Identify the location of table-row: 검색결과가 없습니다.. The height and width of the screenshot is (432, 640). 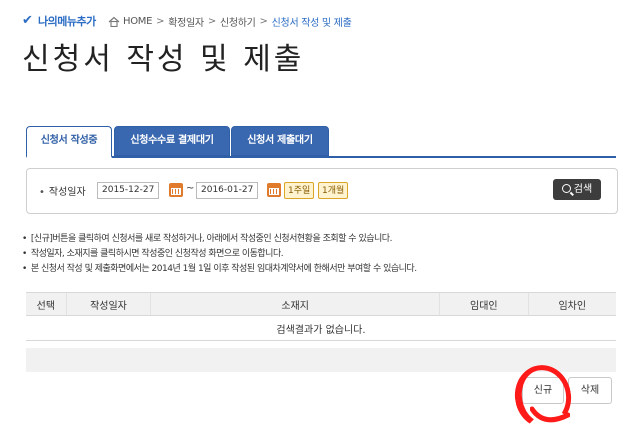
(321, 328).